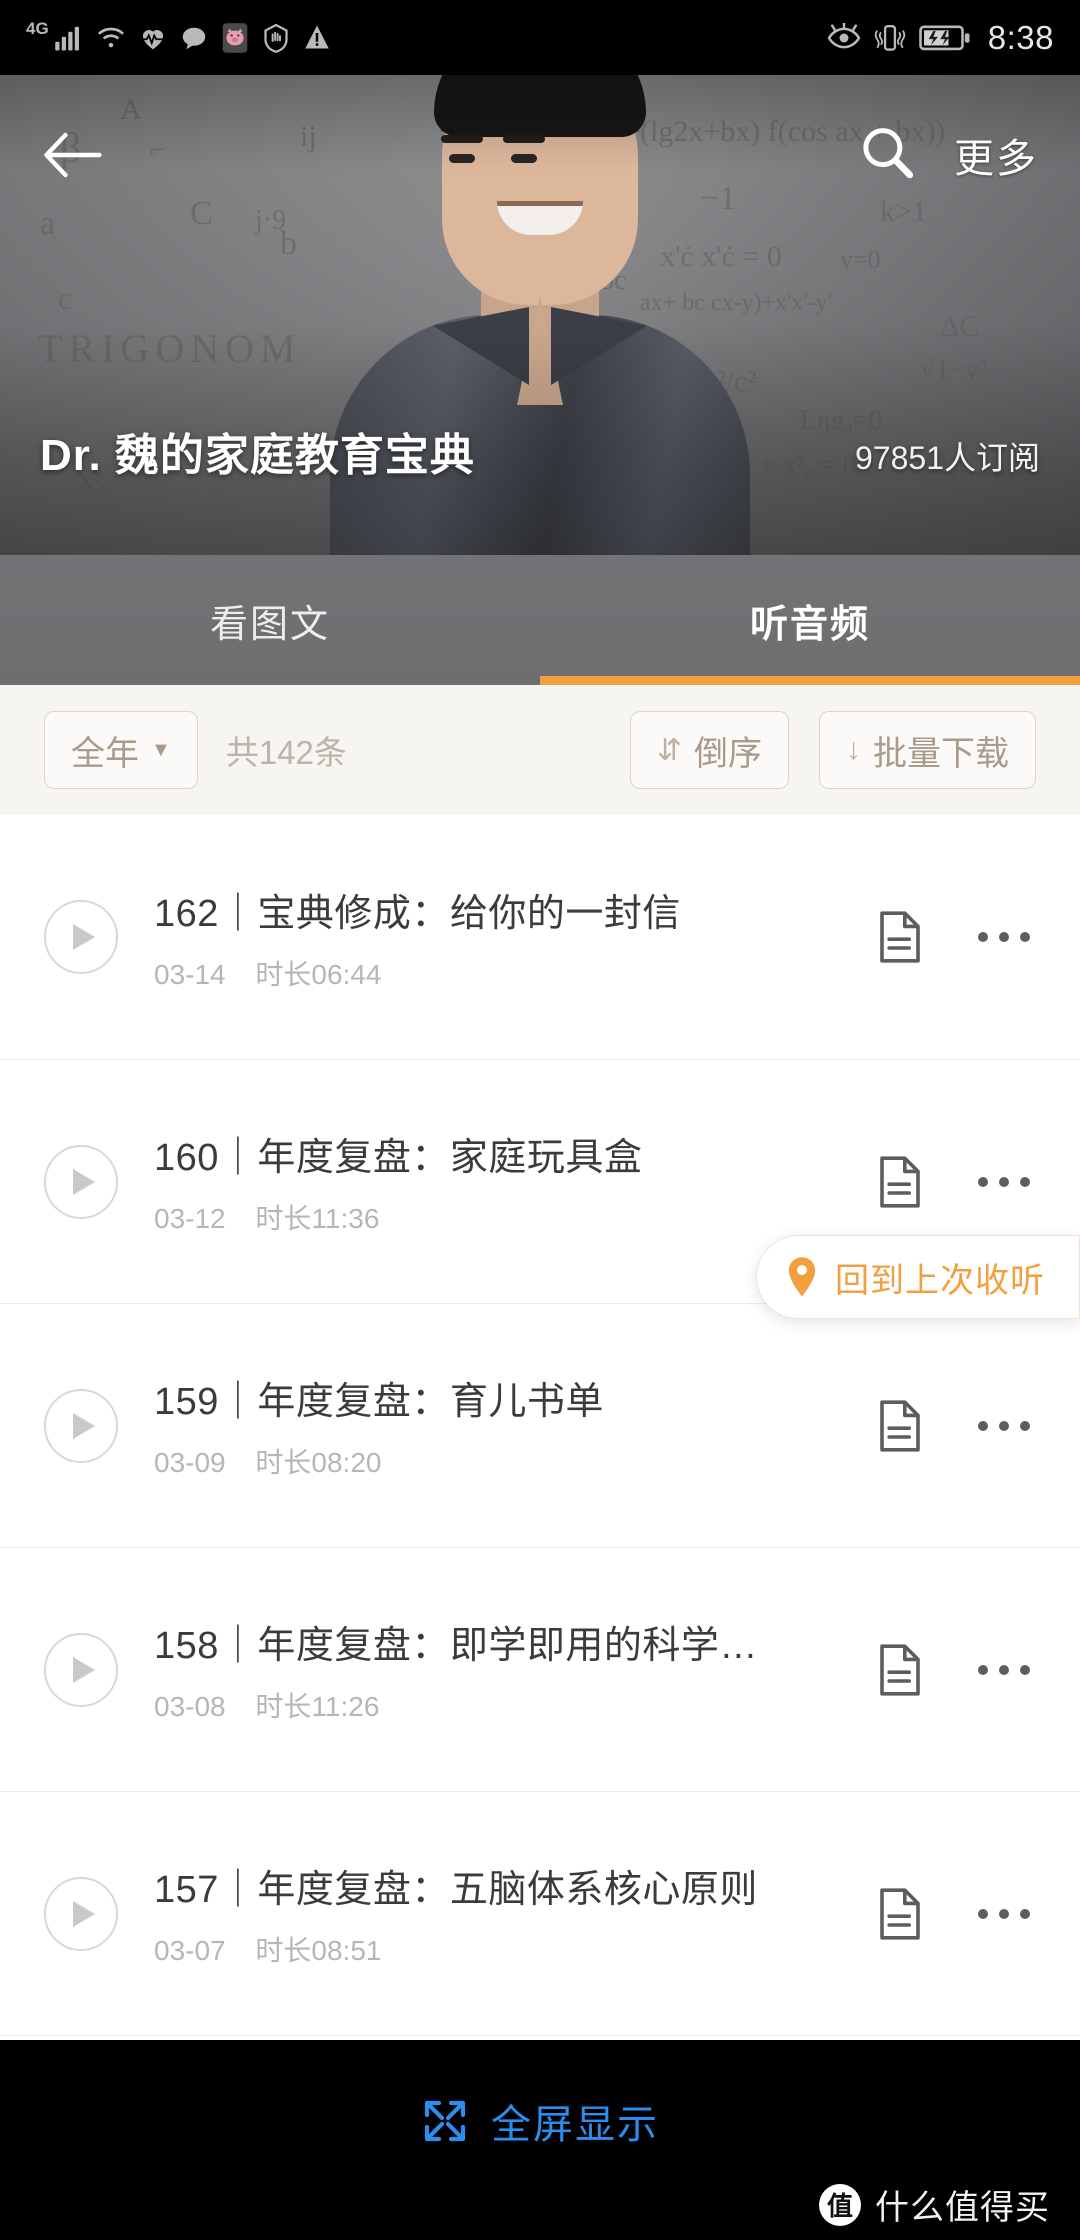 Image resolution: width=1080 pixels, height=2240 pixels. I want to click on table-row: 162｜宝典修成：给你的一封信 03-14 时长06:44, so click(540, 937).